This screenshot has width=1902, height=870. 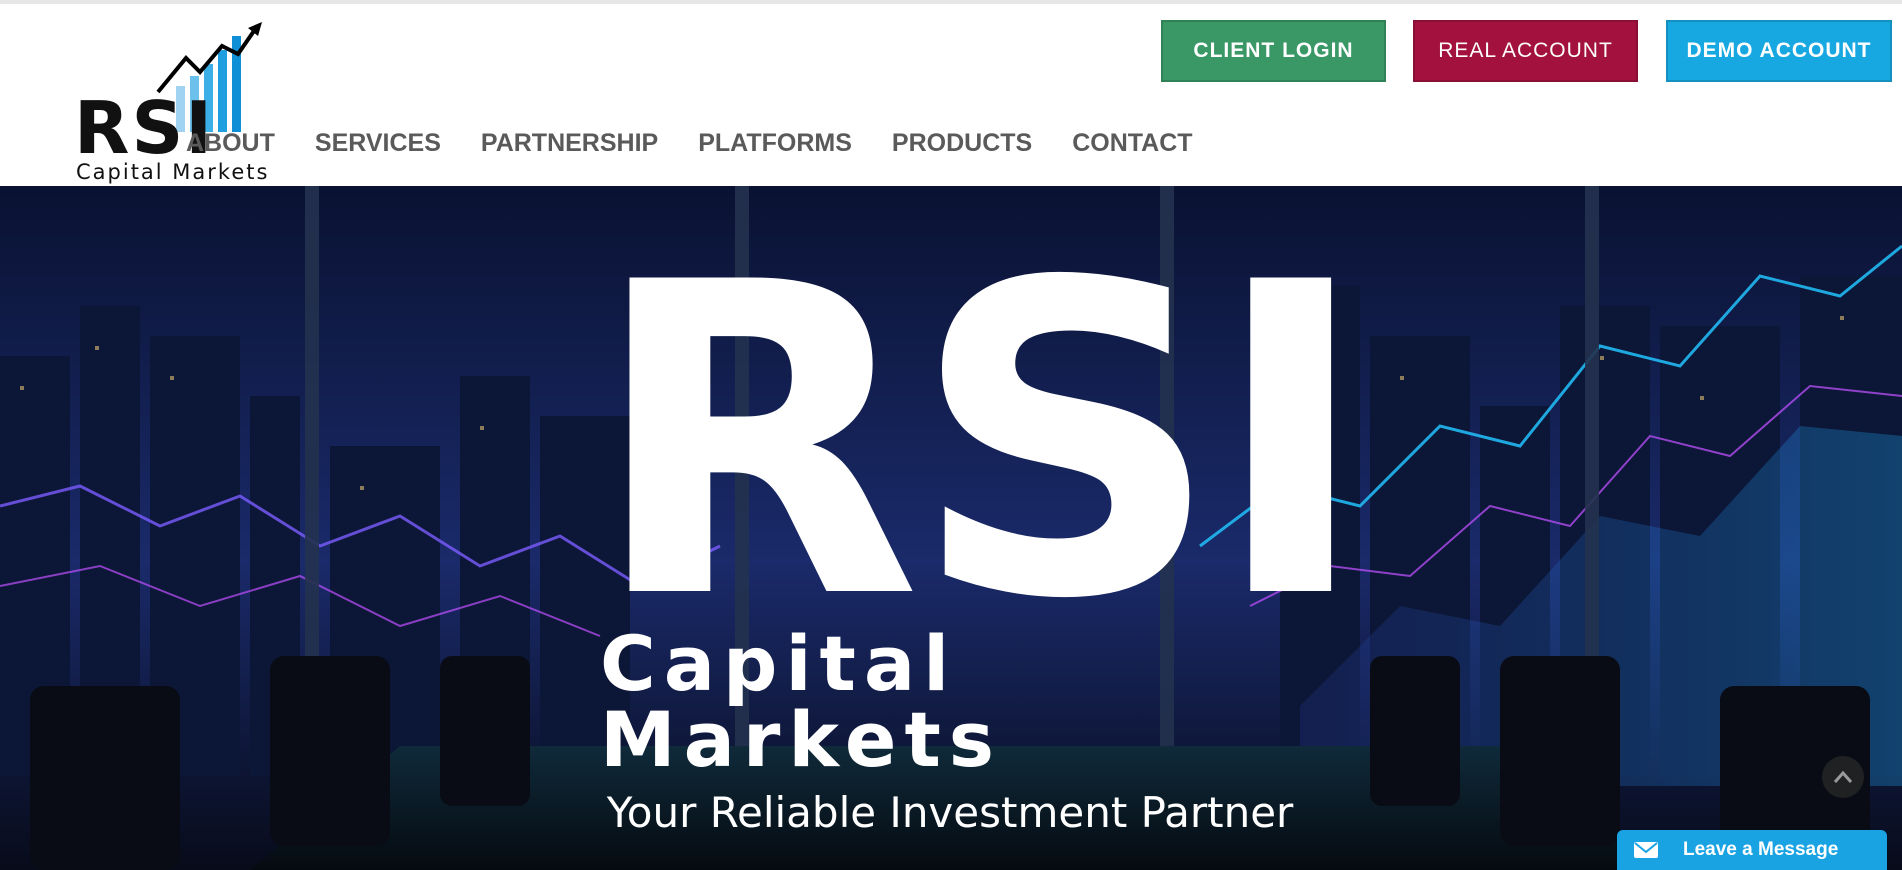 I want to click on nav-partnership: PARTNERSHIP, so click(x=569, y=143).